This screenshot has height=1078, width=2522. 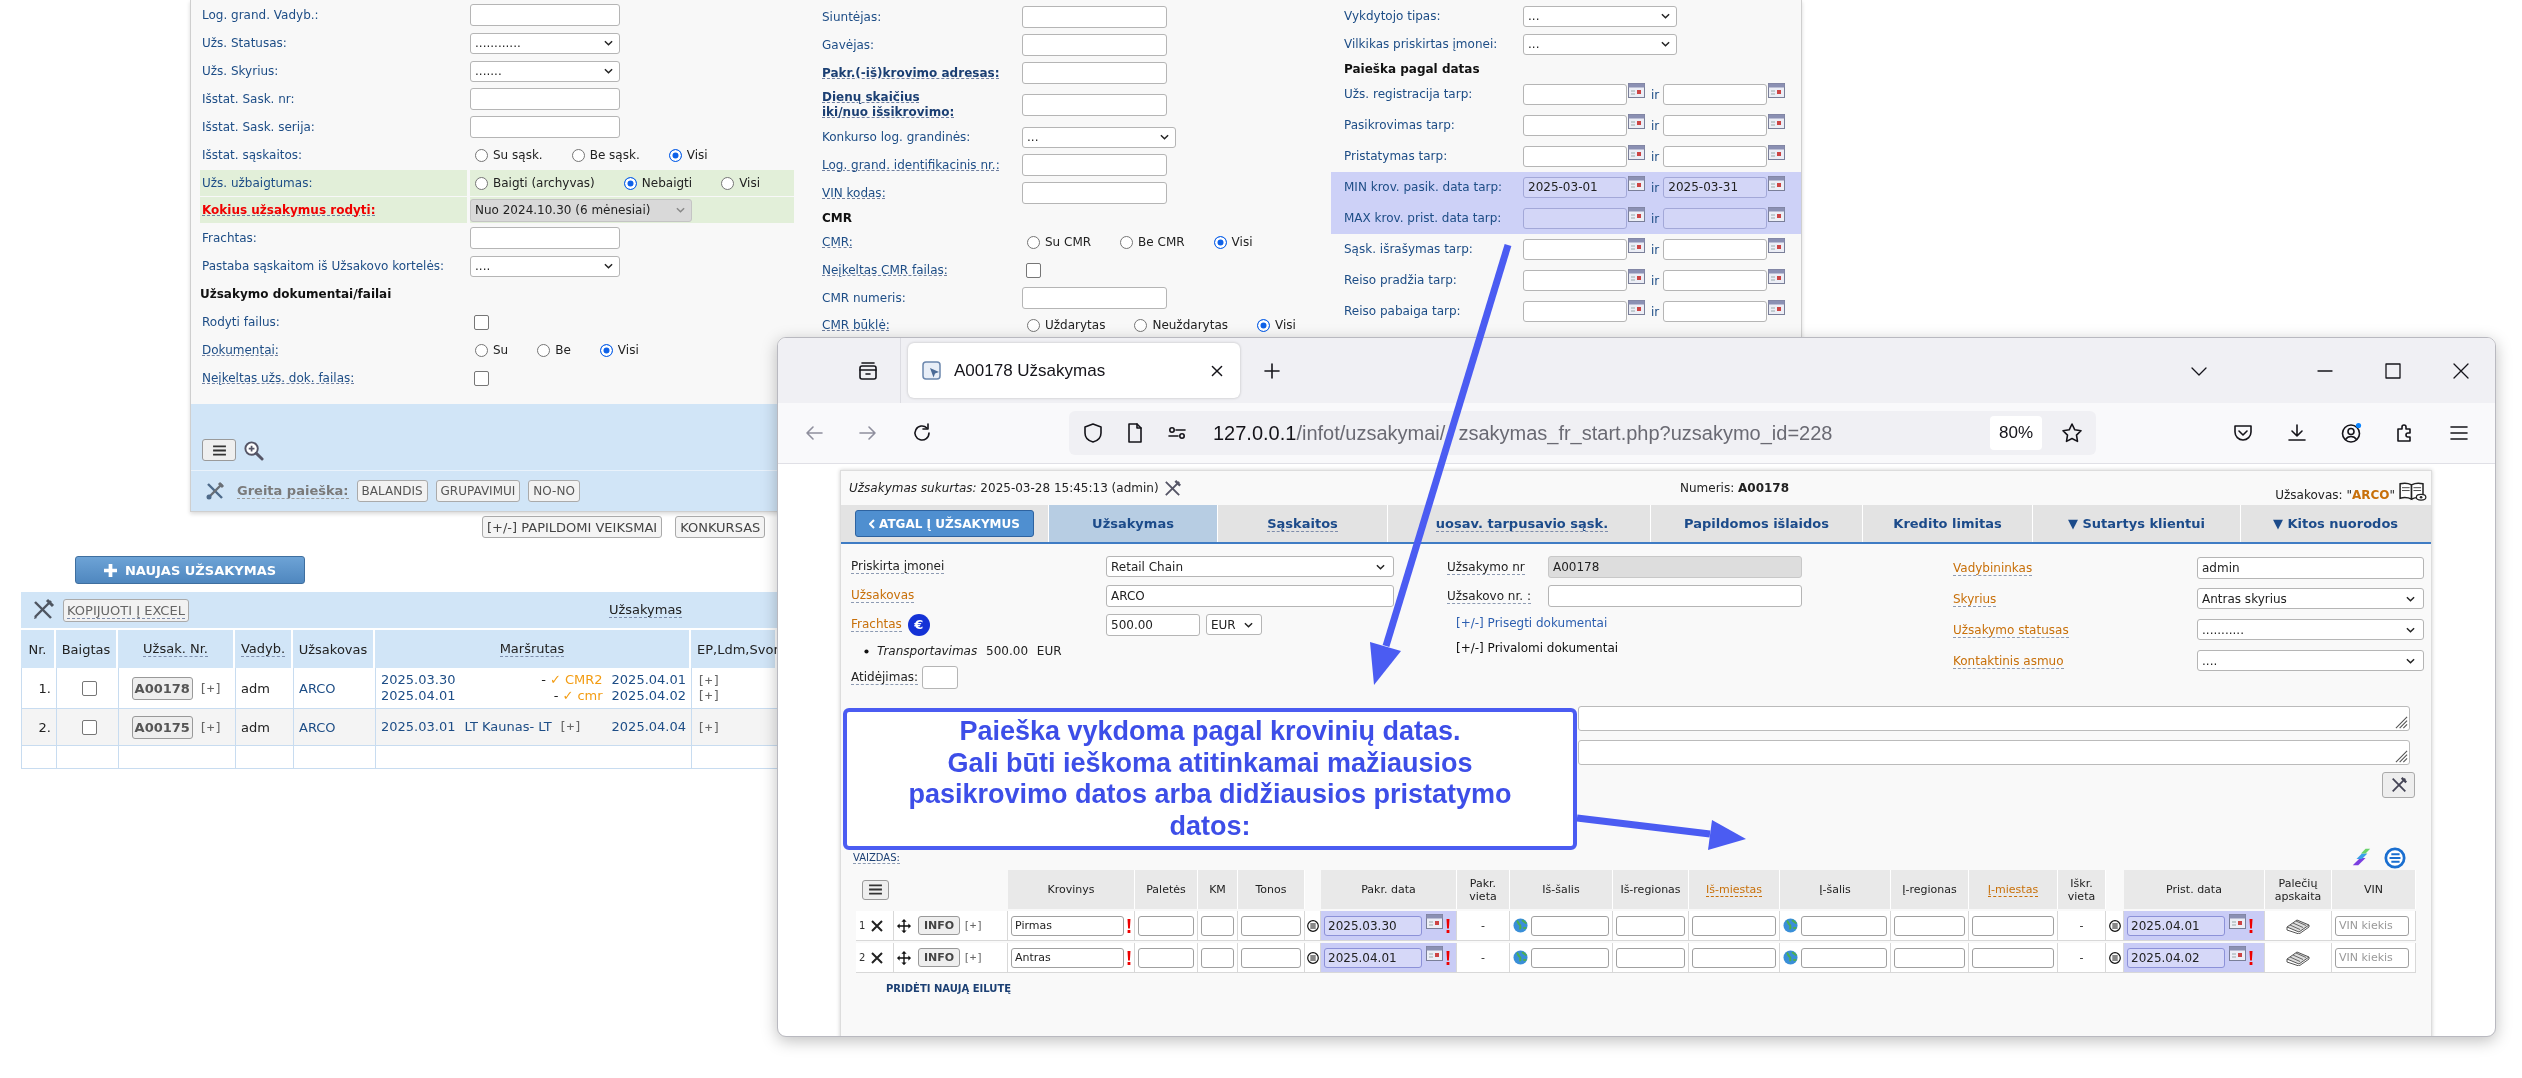 What do you see at coordinates (876, 858) in the screenshot?
I see `view-label: VAIZDAS:` at bounding box center [876, 858].